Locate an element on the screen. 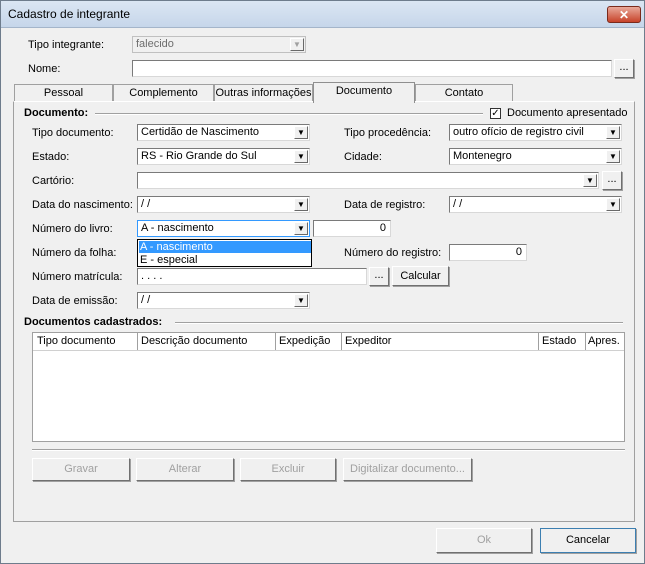 Image resolution: width=645 pixels, height=564 pixels. tab-contato: Contato is located at coordinates (464, 92).